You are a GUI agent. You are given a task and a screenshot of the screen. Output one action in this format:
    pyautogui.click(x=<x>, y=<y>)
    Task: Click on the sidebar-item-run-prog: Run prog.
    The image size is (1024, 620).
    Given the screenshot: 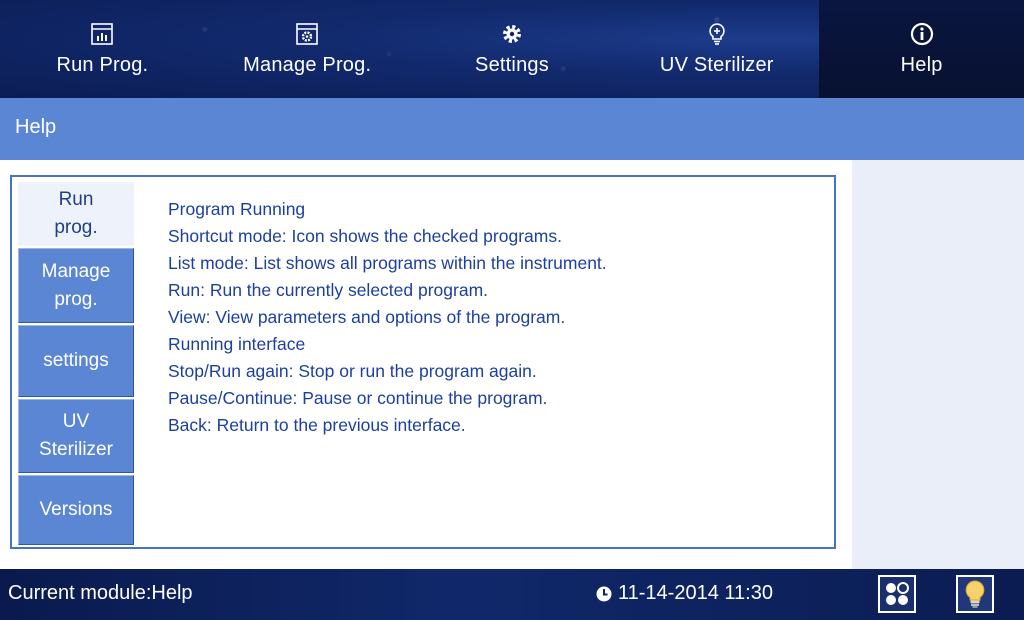 What is the action you would take?
    pyautogui.click(x=76, y=214)
    